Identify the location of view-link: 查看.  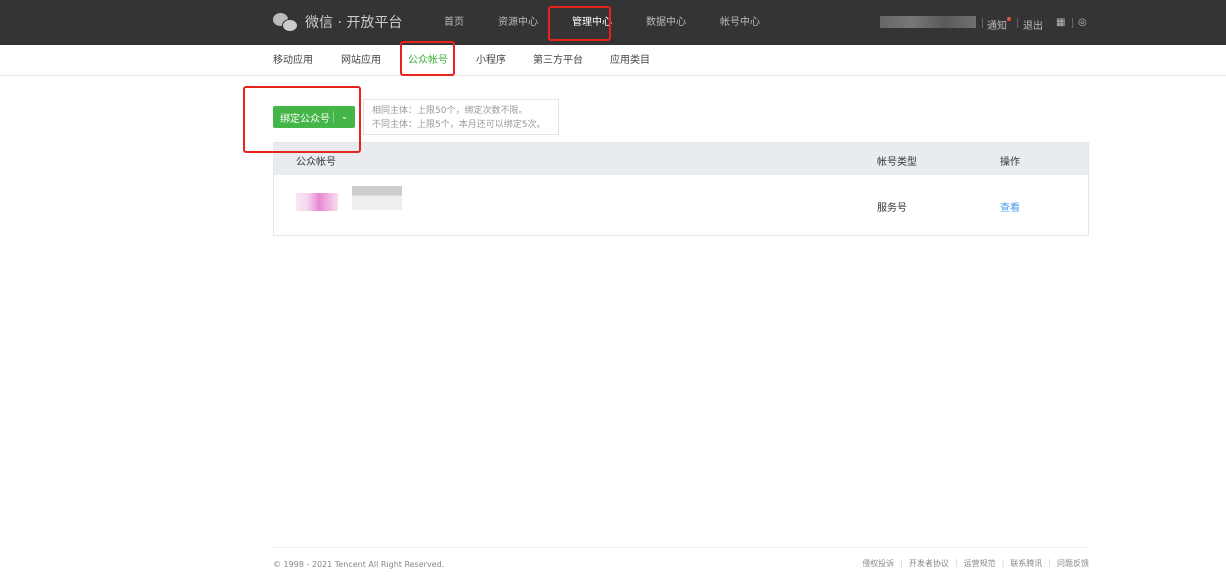
(1010, 206).